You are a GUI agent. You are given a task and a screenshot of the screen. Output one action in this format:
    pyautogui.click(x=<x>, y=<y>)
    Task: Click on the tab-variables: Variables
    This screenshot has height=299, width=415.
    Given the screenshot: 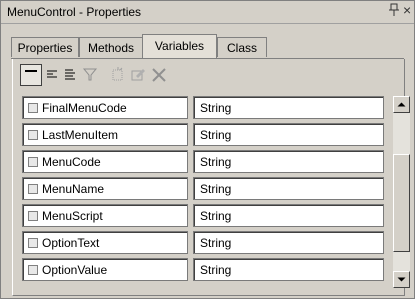 What is the action you would take?
    pyautogui.click(x=179, y=46)
    